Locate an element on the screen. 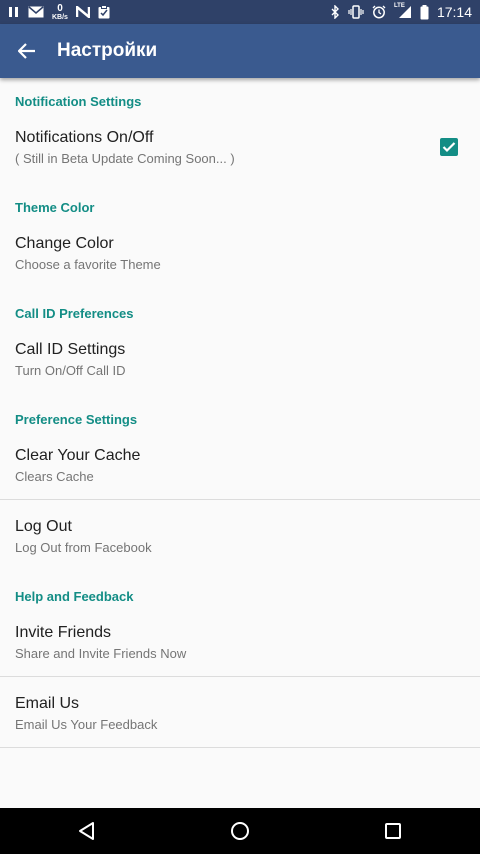 This screenshot has height=854, width=480. nav-recents-button is located at coordinates (393, 831).